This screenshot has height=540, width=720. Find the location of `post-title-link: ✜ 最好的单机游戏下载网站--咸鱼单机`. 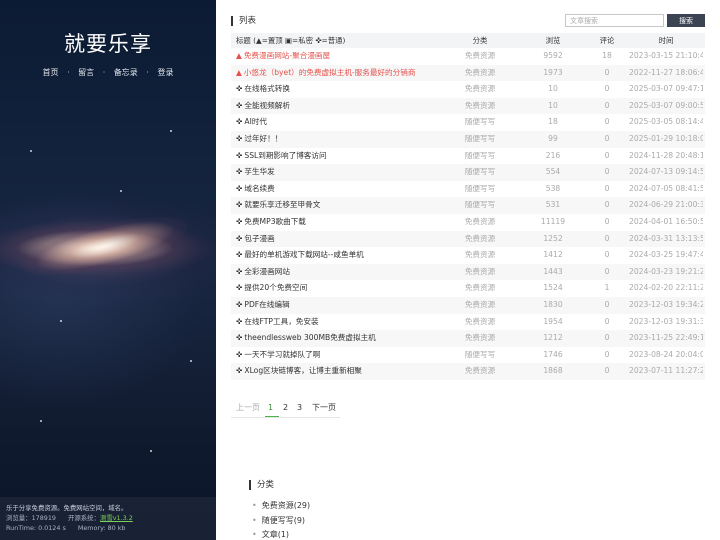

post-title-link: ✜ 最好的单机游戏下载网站--咸鱼单机 is located at coordinates (351, 255).